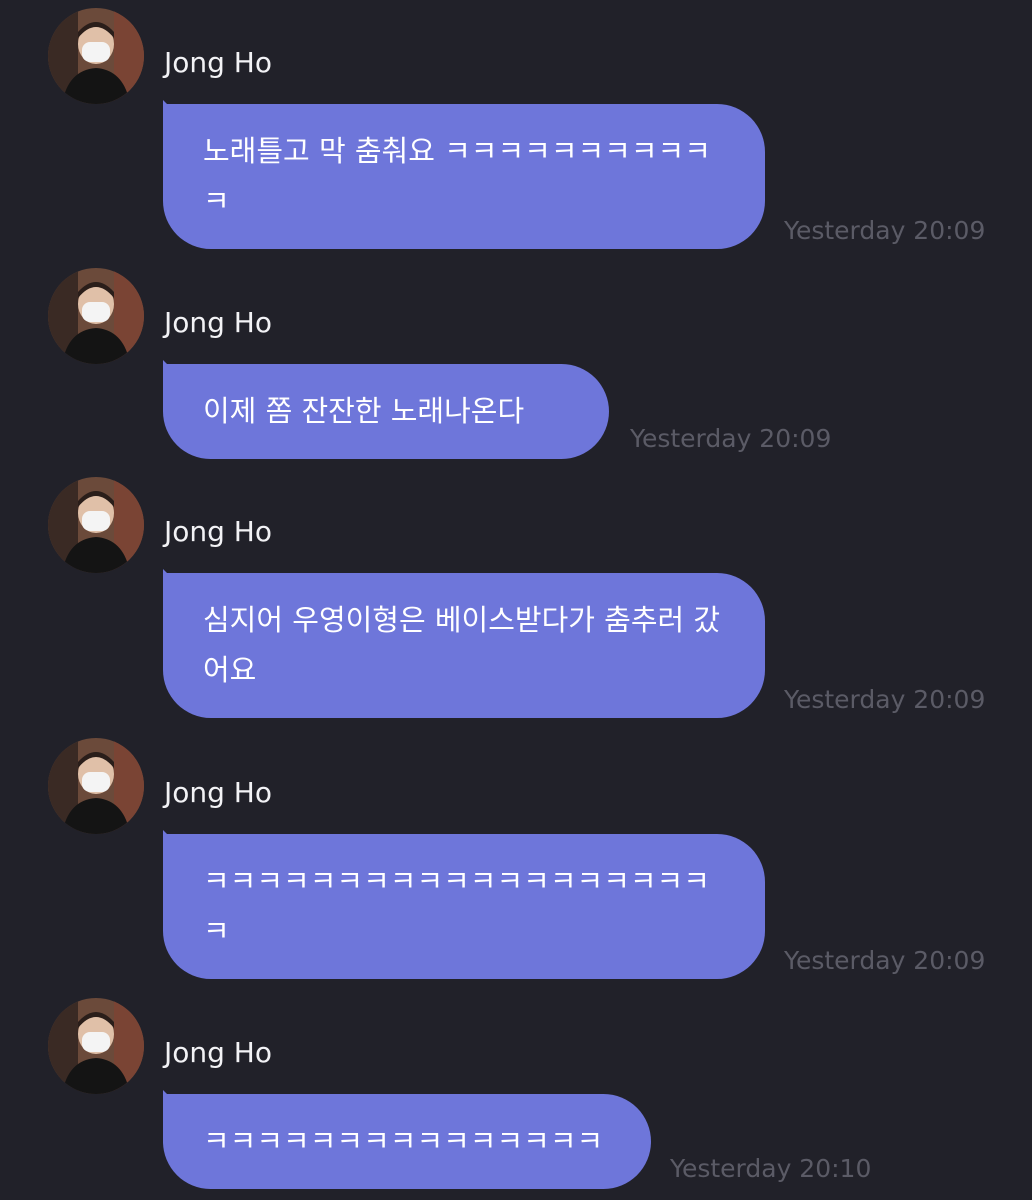 The height and width of the screenshot is (1200, 1032). I want to click on message-bubble: 노래틀고 막 춤춰요 ㅋㅋㅋㅋㅋㅋㅋㅋㅋㅋㅋ, so click(464, 176).